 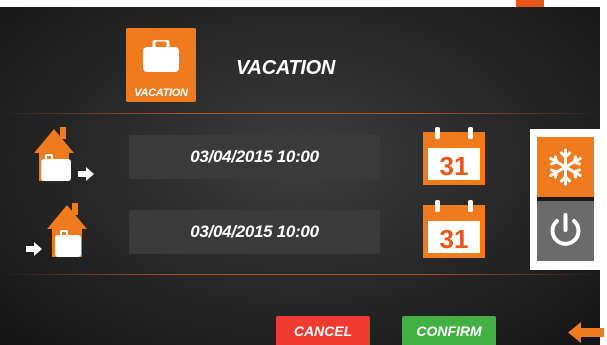 What do you see at coordinates (300, 113) in the screenshot?
I see `top-divider` at bounding box center [300, 113].